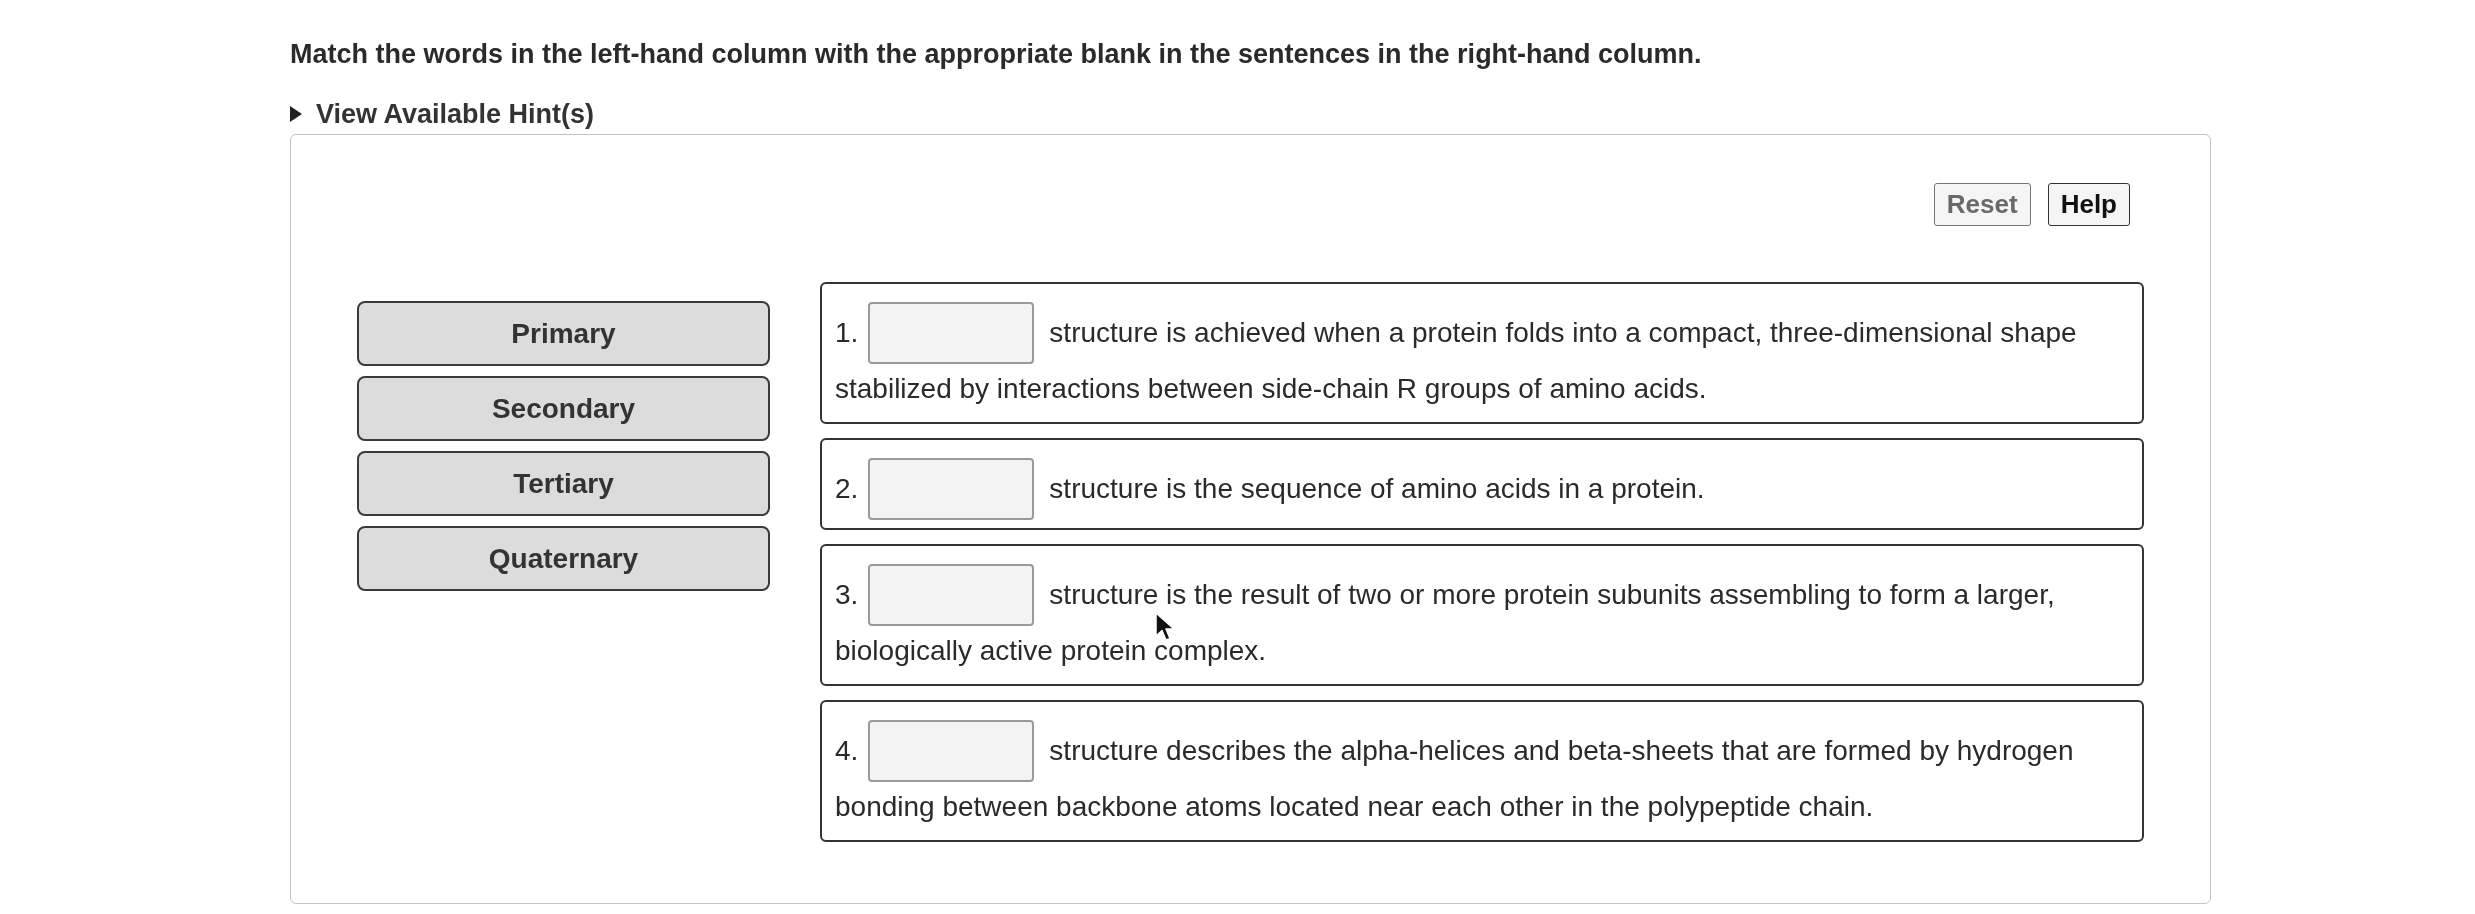  I want to click on word-tile: Quaternary, so click(563, 558).